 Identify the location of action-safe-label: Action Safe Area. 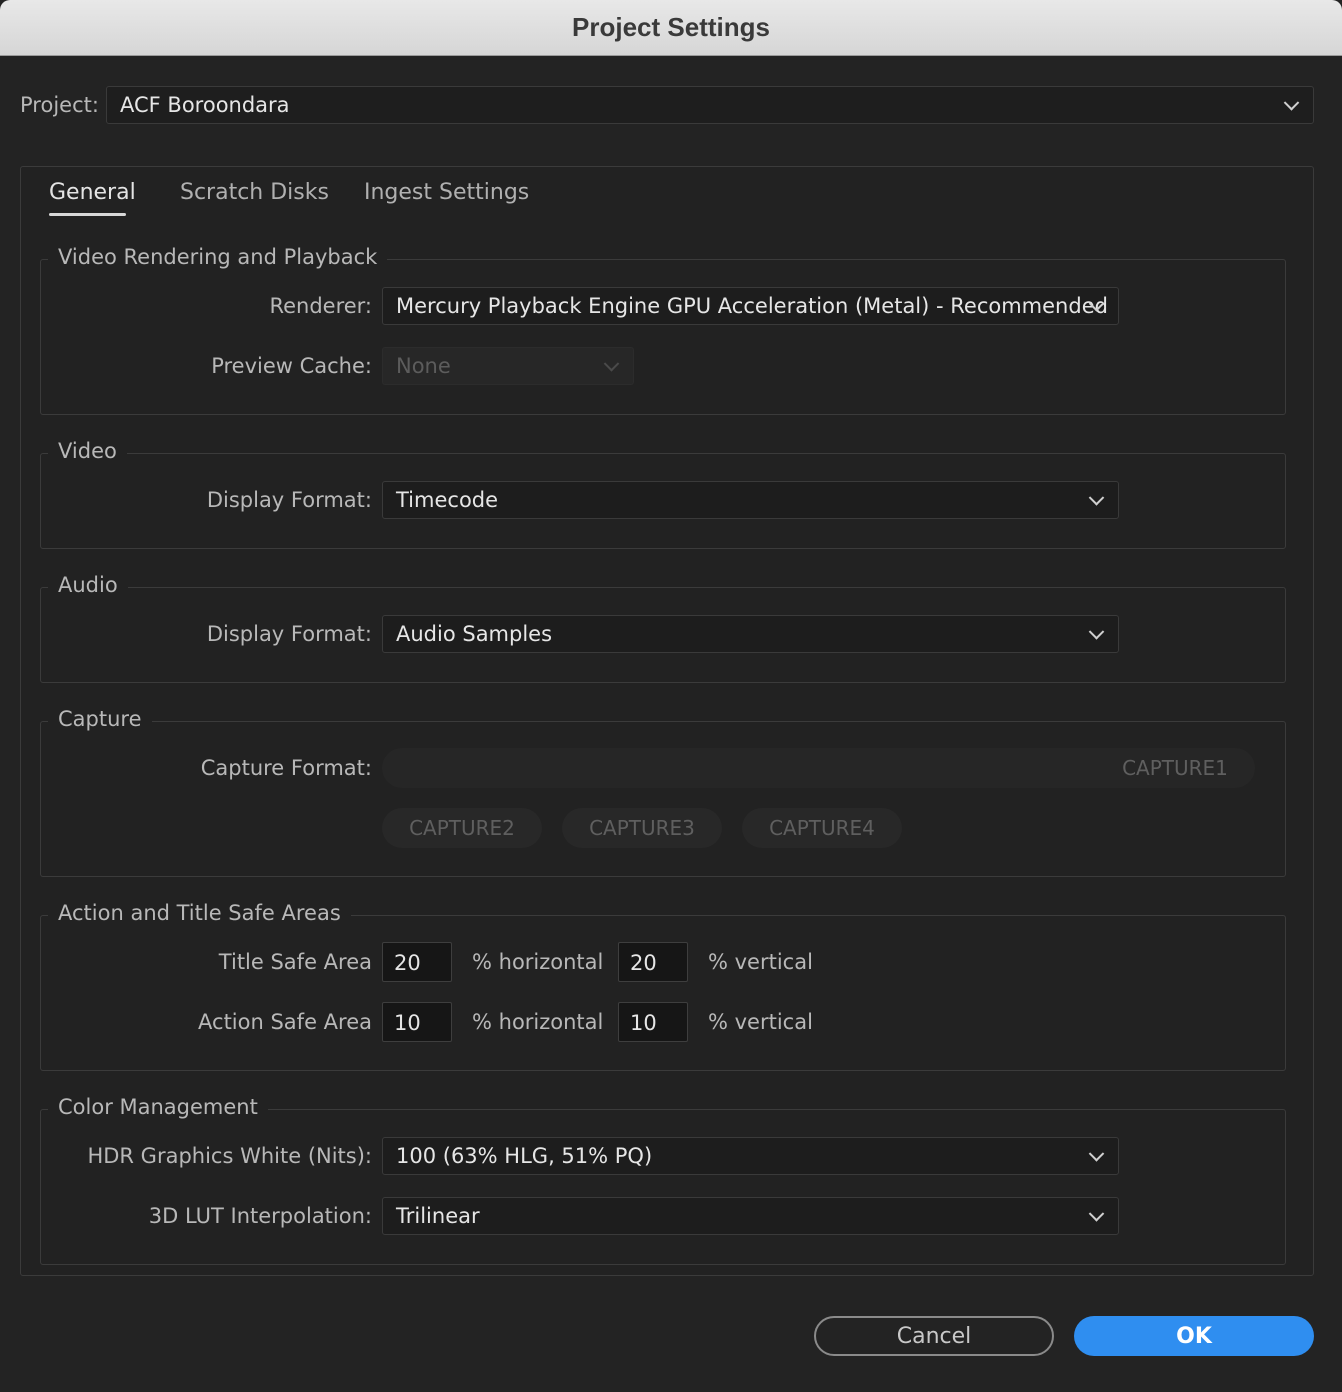
(285, 1022).